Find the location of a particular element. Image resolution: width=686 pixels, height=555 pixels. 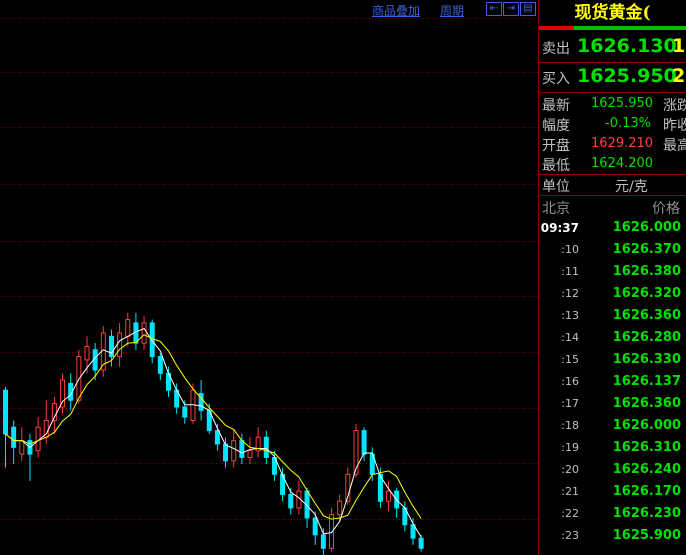

buy-label: 买入 is located at coordinates (556, 79).